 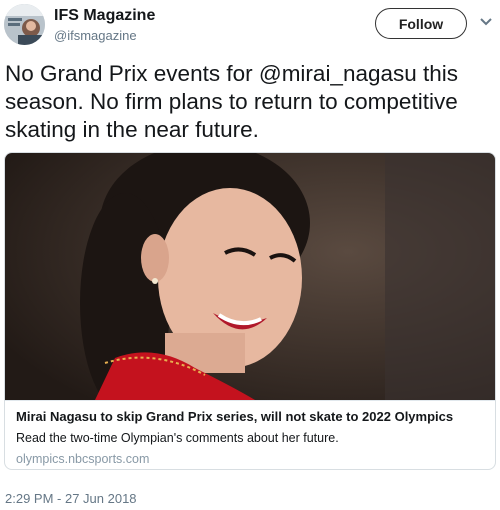 I want to click on author-handle: @ifsmagazine, so click(x=95, y=35).